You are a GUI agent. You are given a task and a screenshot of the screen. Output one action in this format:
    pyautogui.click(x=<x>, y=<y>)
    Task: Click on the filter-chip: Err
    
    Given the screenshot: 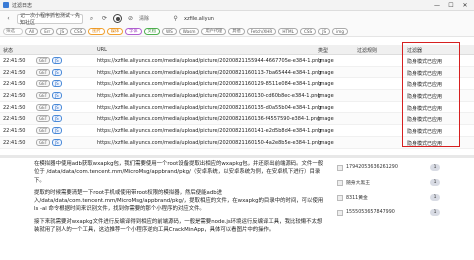 What is the action you would take?
    pyautogui.click(x=47, y=31)
    